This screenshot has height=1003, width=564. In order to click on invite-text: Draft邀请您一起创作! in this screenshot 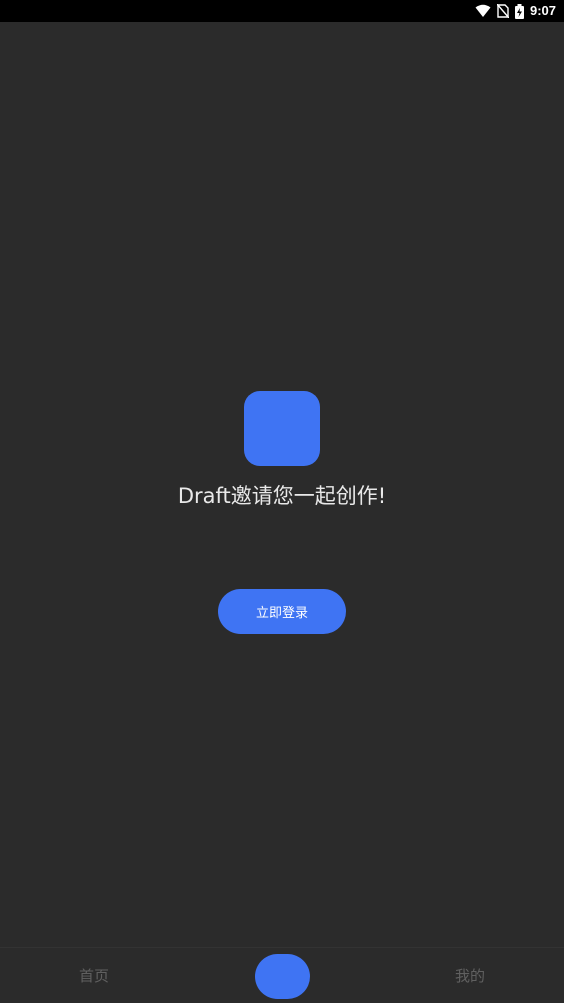, I will do `click(282, 496)`.